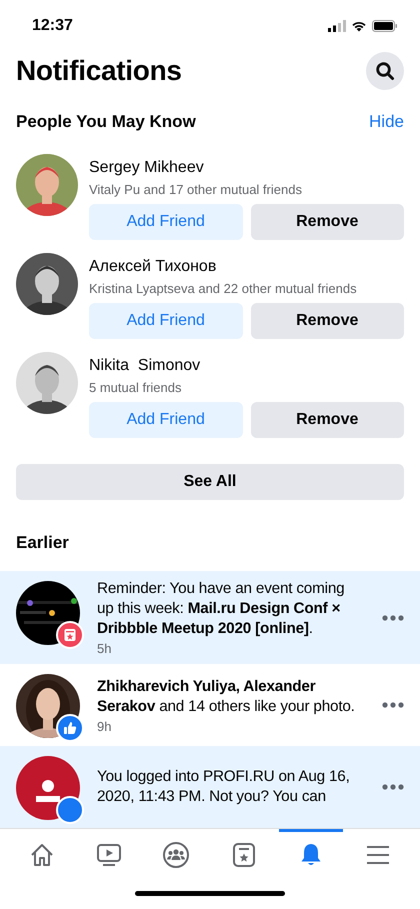 This screenshot has height=909, width=420. Describe the element at coordinates (337, 26) in the screenshot. I see `signal-icon` at that location.